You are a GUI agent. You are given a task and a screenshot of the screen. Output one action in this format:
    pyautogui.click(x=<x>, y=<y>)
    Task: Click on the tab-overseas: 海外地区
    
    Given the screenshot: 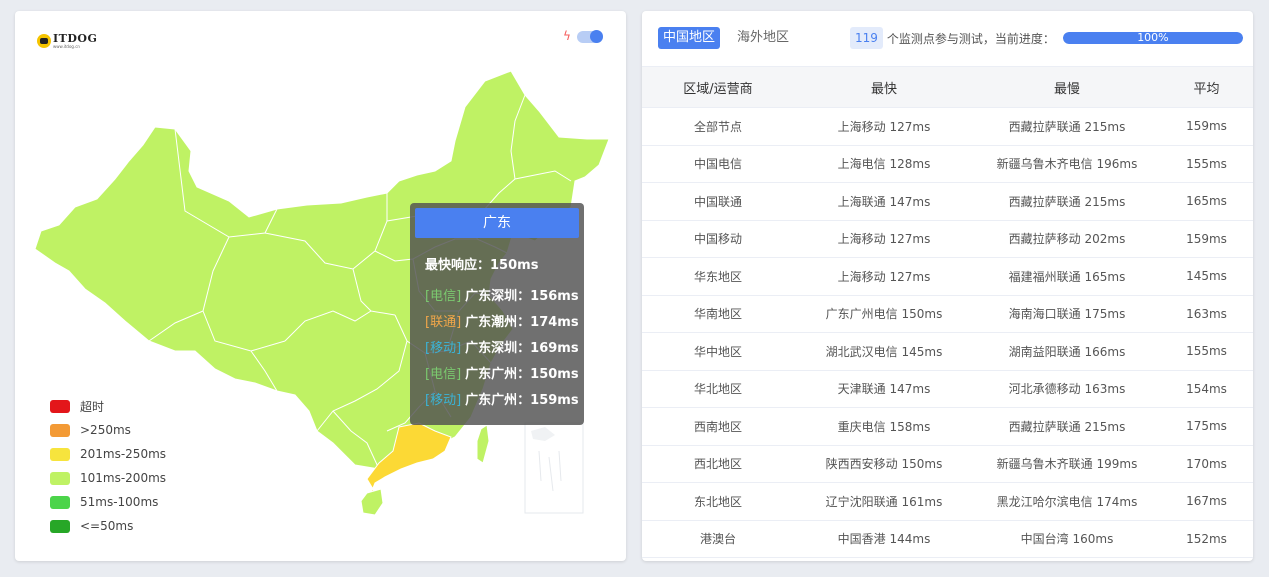 What is the action you would take?
    pyautogui.click(x=763, y=38)
    